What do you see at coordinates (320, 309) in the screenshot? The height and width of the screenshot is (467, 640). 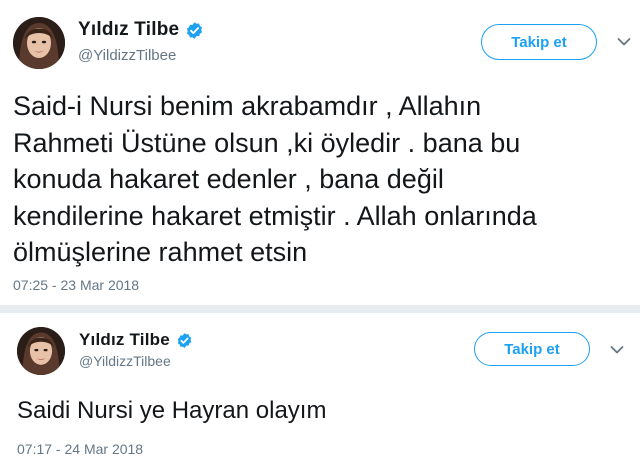 I see `tweet-separator` at bounding box center [320, 309].